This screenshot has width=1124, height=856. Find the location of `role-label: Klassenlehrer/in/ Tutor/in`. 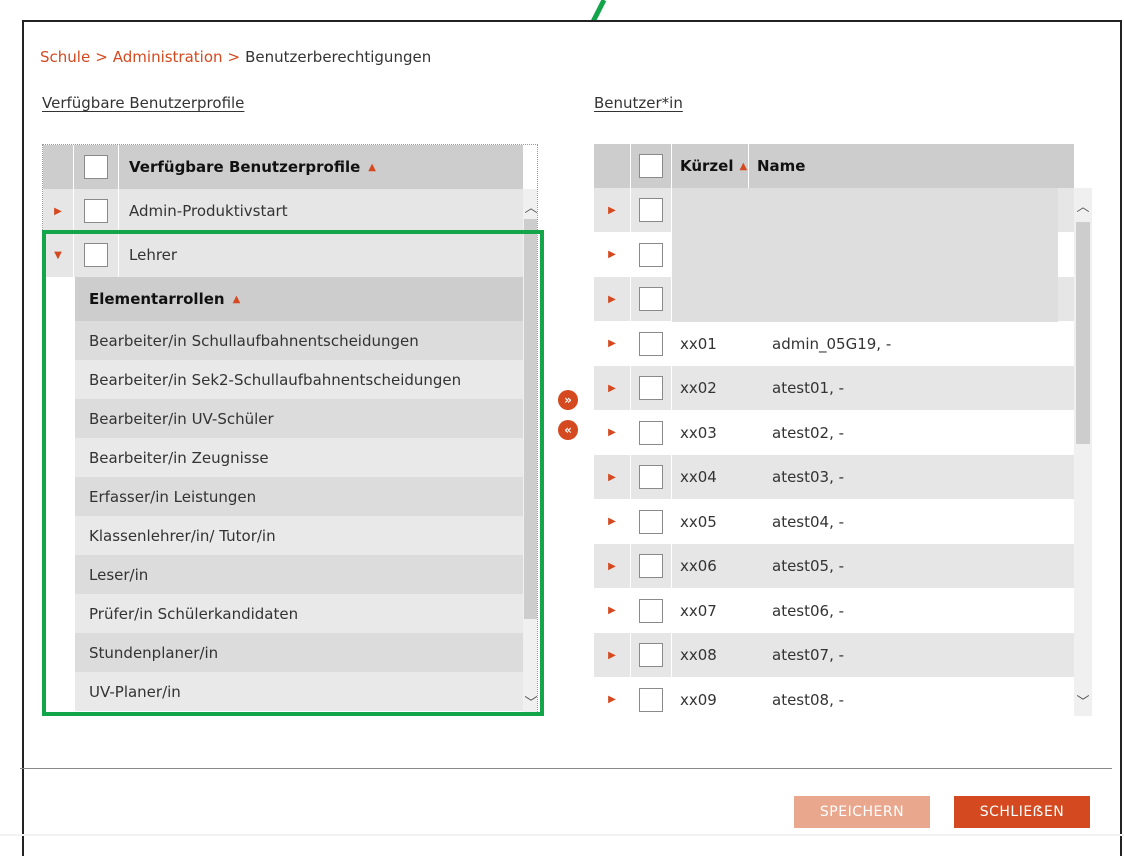

role-label: Klassenlehrer/in/ Tutor/in is located at coordinates (182, 535).